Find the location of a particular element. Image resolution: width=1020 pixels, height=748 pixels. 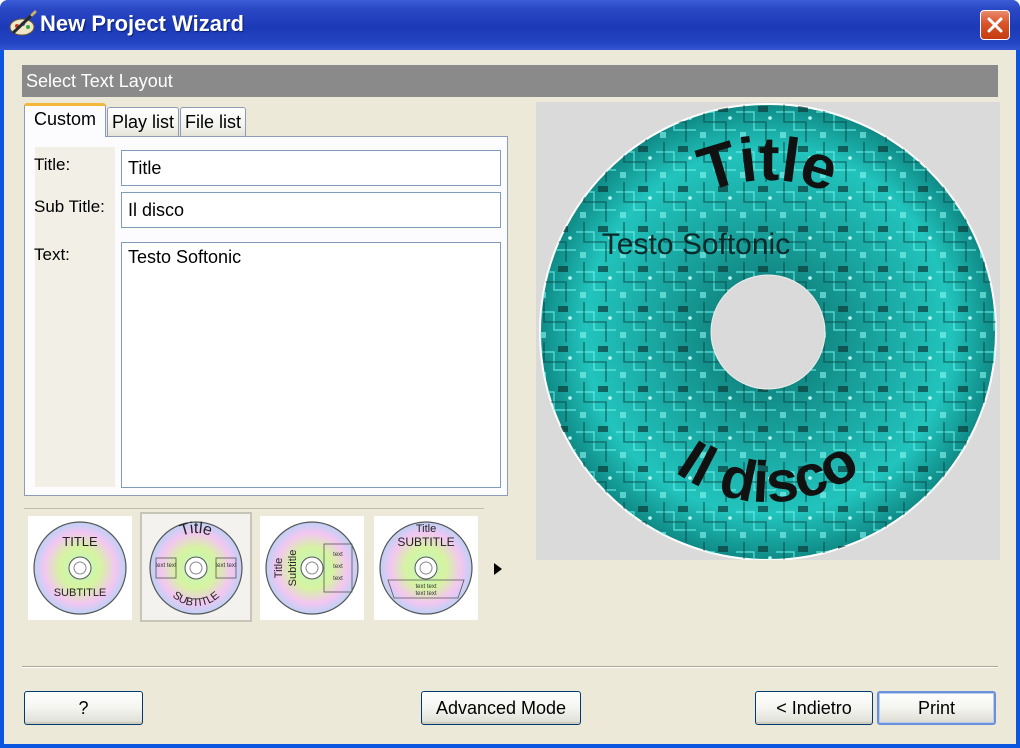

title-label: Title: is located at coordinates (52, 164).